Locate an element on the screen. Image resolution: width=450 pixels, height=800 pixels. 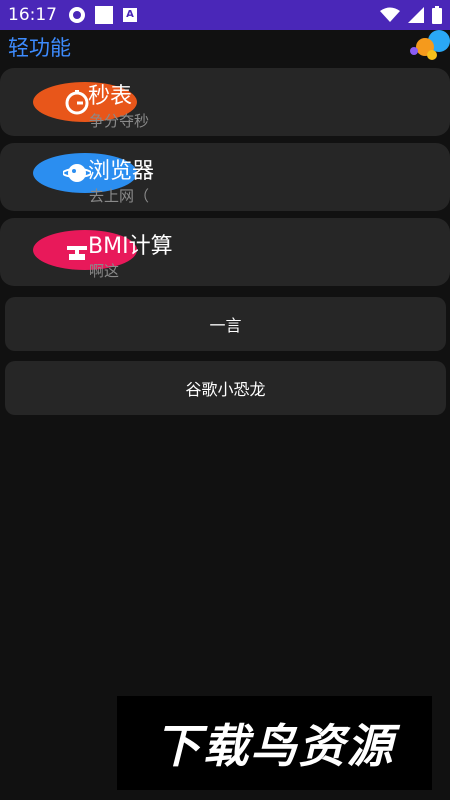
stopwatch-icon is located at coordinates (77, 102).